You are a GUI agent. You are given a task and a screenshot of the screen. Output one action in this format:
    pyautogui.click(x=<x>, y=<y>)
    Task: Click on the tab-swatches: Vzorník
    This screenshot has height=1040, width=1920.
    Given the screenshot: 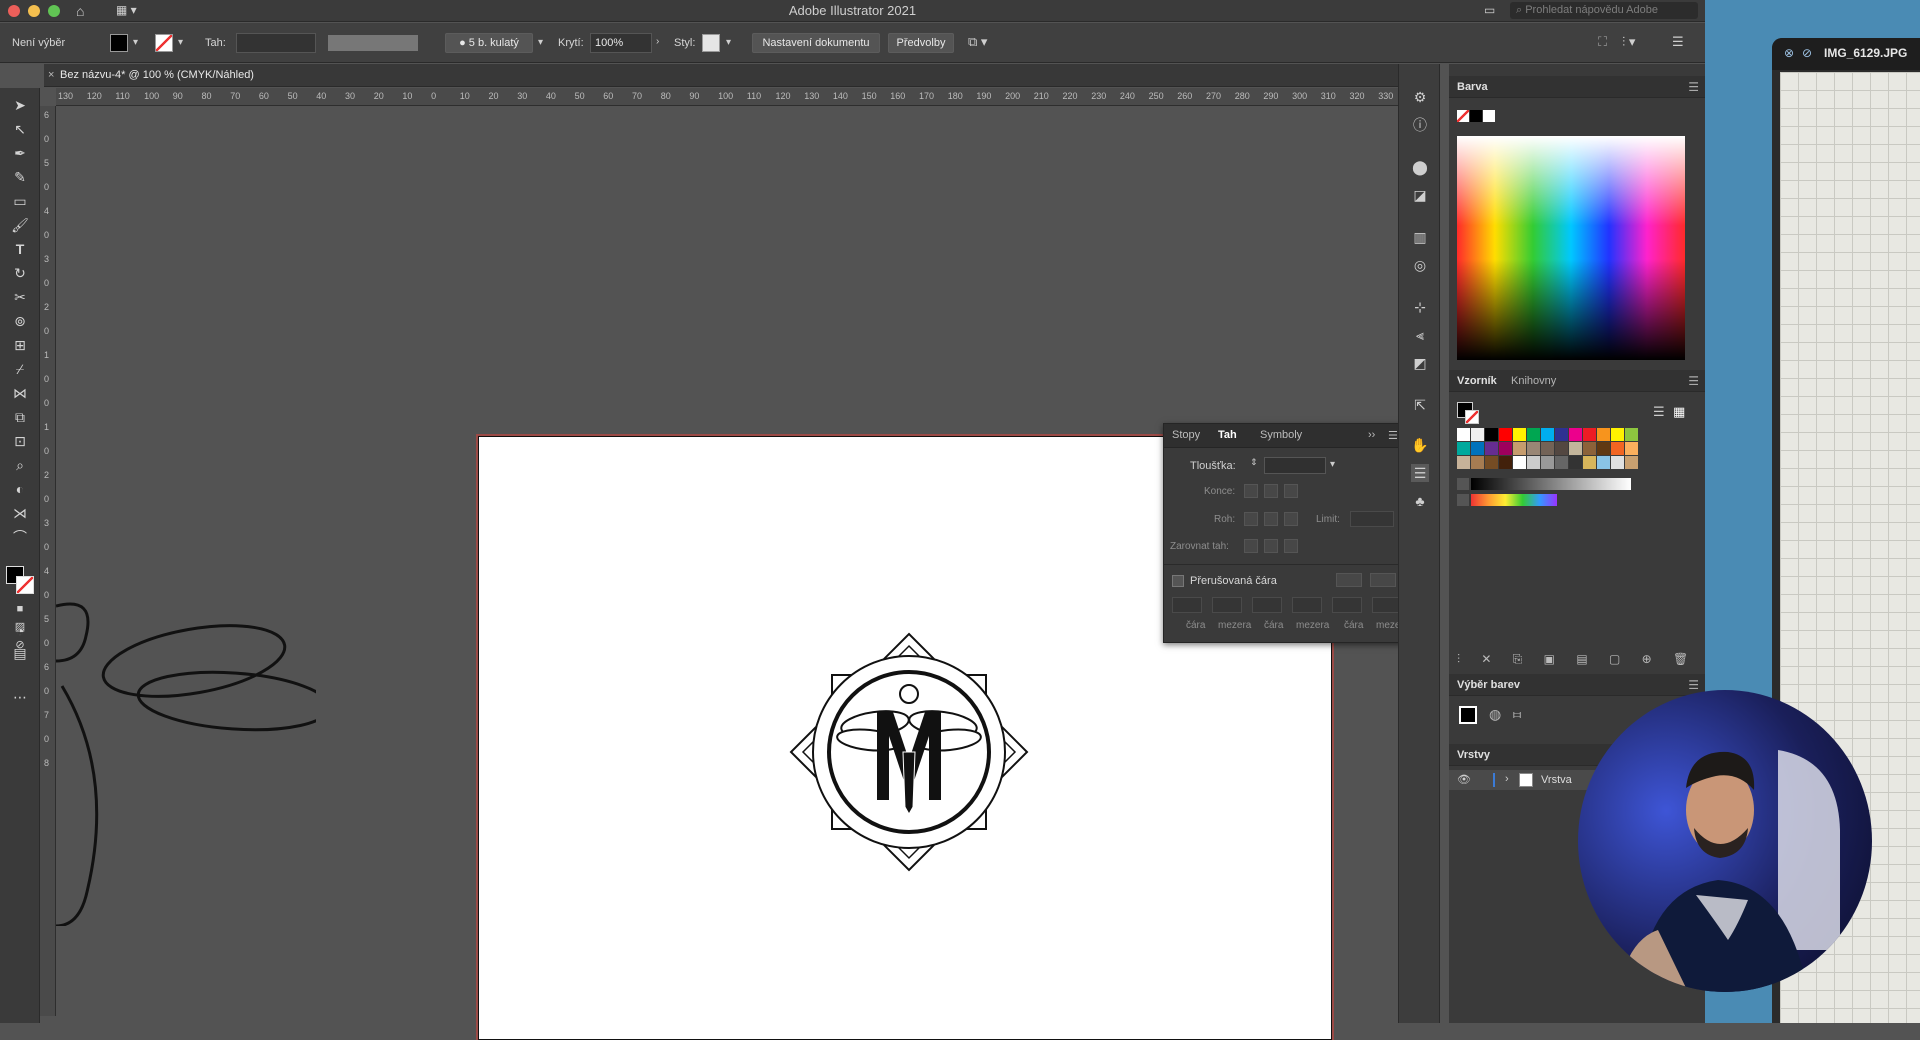 What is the action you would take?
    pyautogui.click(x=1477, y=381)
    